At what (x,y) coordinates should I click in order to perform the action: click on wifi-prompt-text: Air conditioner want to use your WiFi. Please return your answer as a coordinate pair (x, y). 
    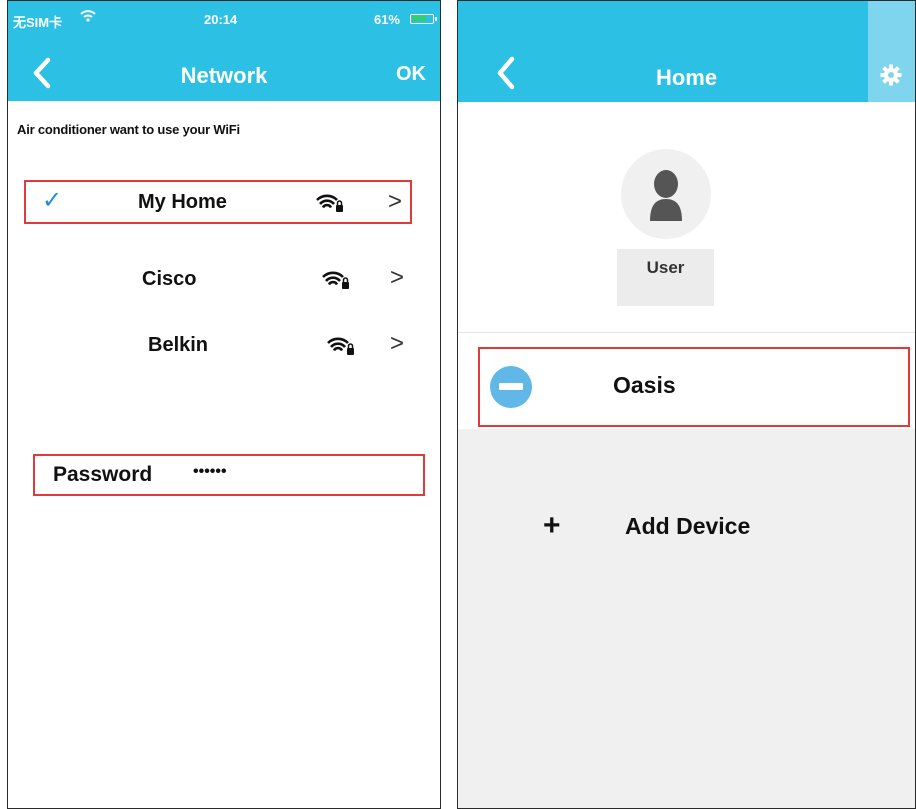
    Looking at the image, I should click on (128, 129).